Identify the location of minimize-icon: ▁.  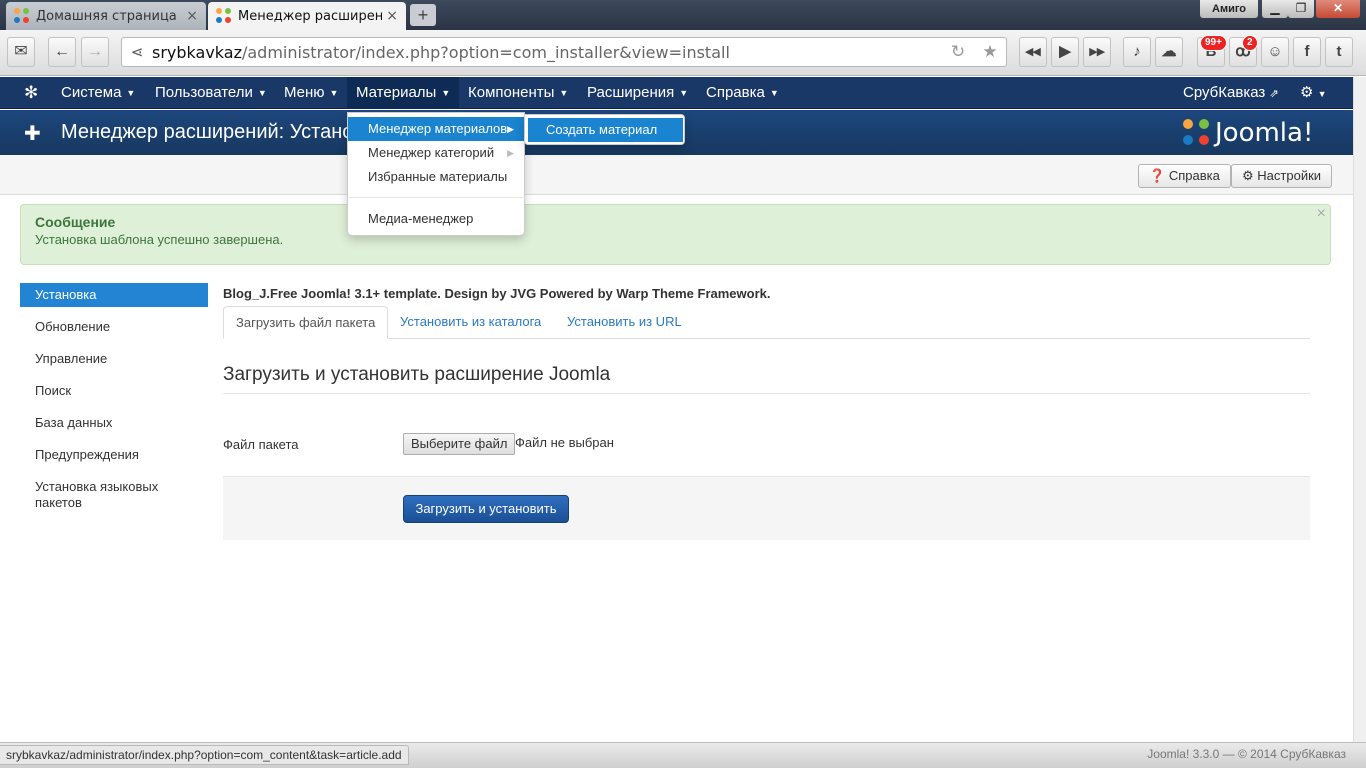
(1275, 9).